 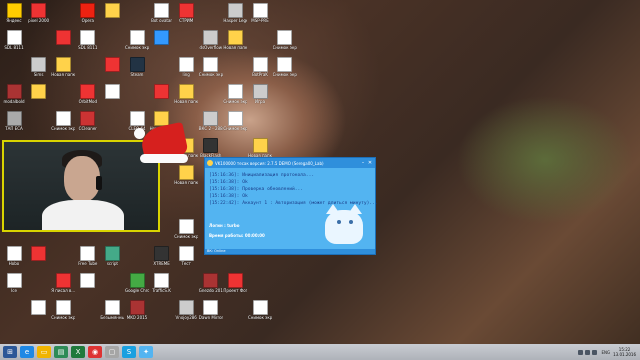 What do you see at coordinates (14, 283) in the screenshot?
I see `desktop-icon: Ice` at bounding box center [14, 283].